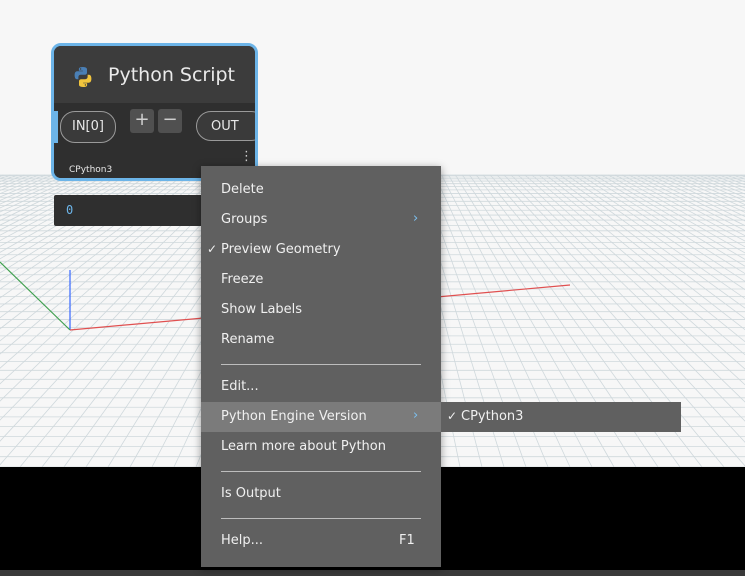 Image resolution: width=745 pixels, height=576 pixels. What do you see at coordinates (321, 541) in the screenshot?
I see `menu-item-help: Help... F1` at bounding box center [321, 541].